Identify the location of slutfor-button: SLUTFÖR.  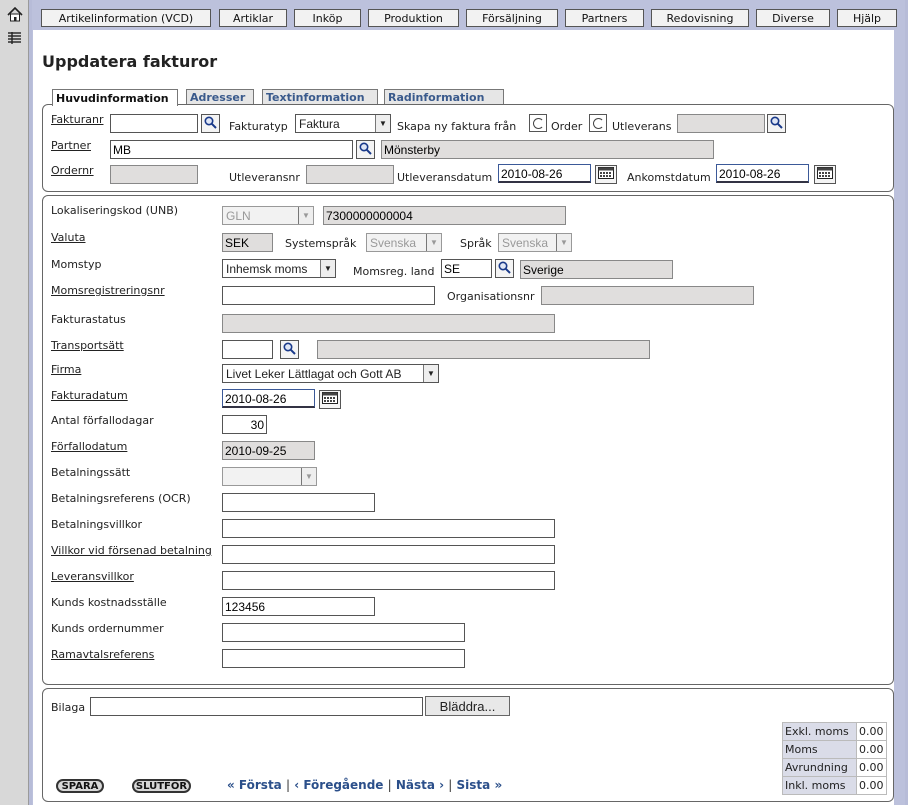
(161, 786).